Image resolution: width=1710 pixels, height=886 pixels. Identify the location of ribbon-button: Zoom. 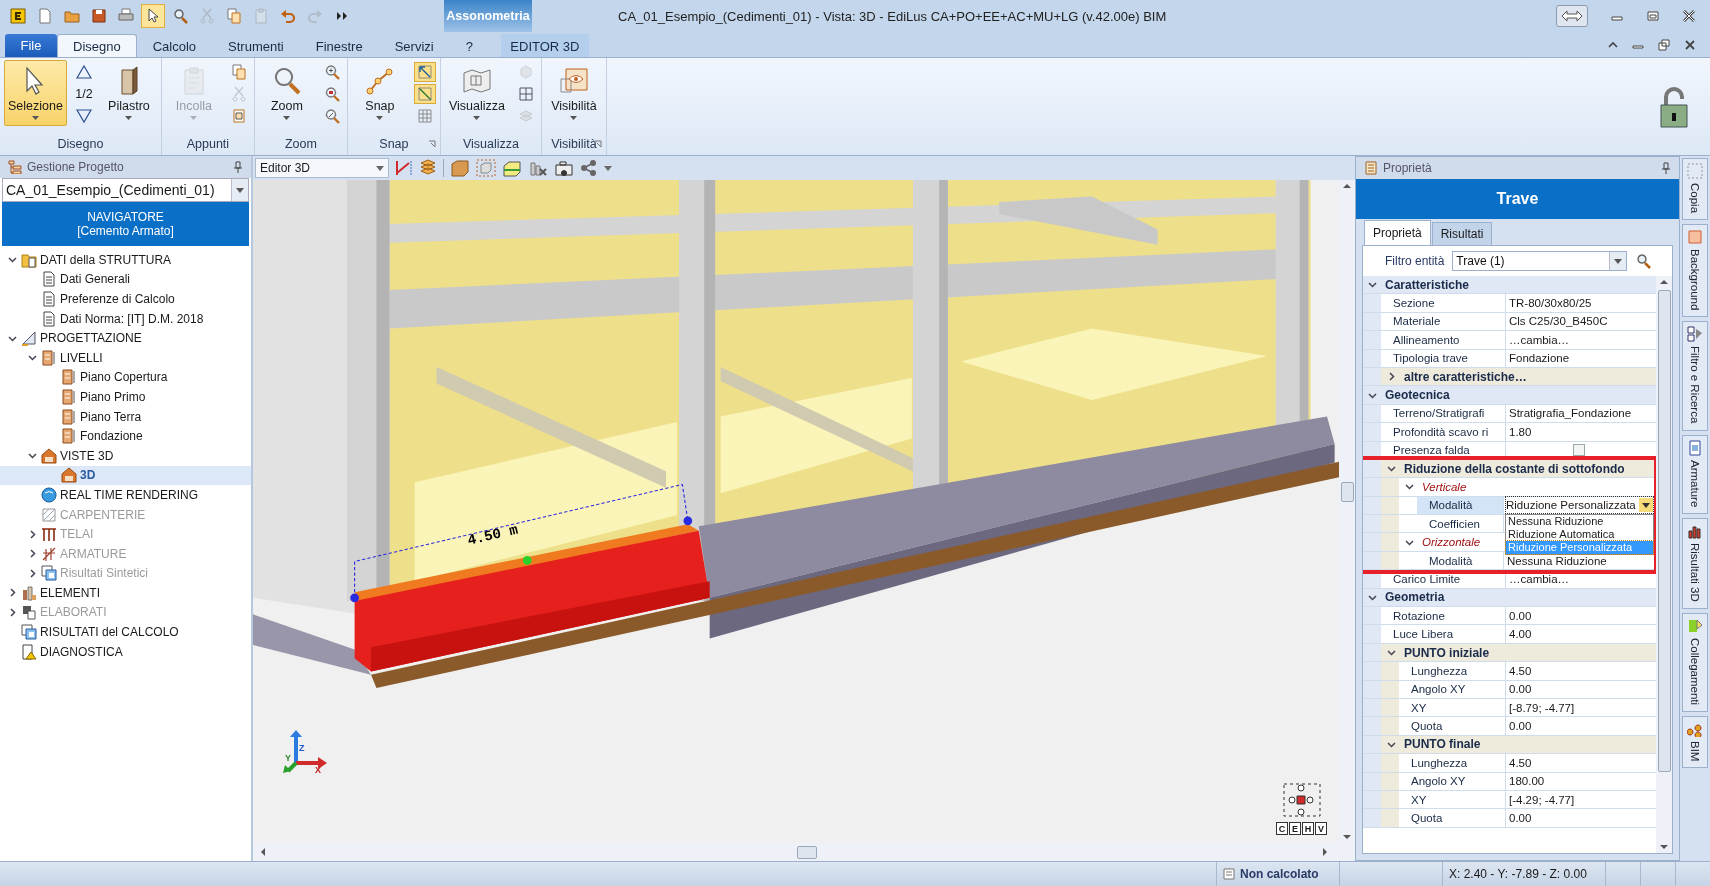
(286, 93).